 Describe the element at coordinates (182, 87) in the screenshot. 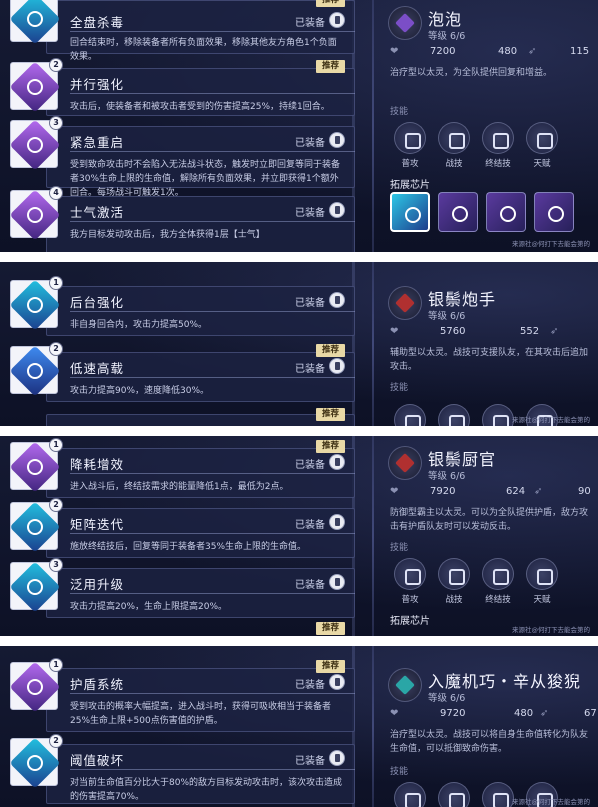

I see `chip-card: 2 推荐 并行强化 攻击后，使装备者和被攻击者受到的伤害提高25%，持续1回合。` at that location.